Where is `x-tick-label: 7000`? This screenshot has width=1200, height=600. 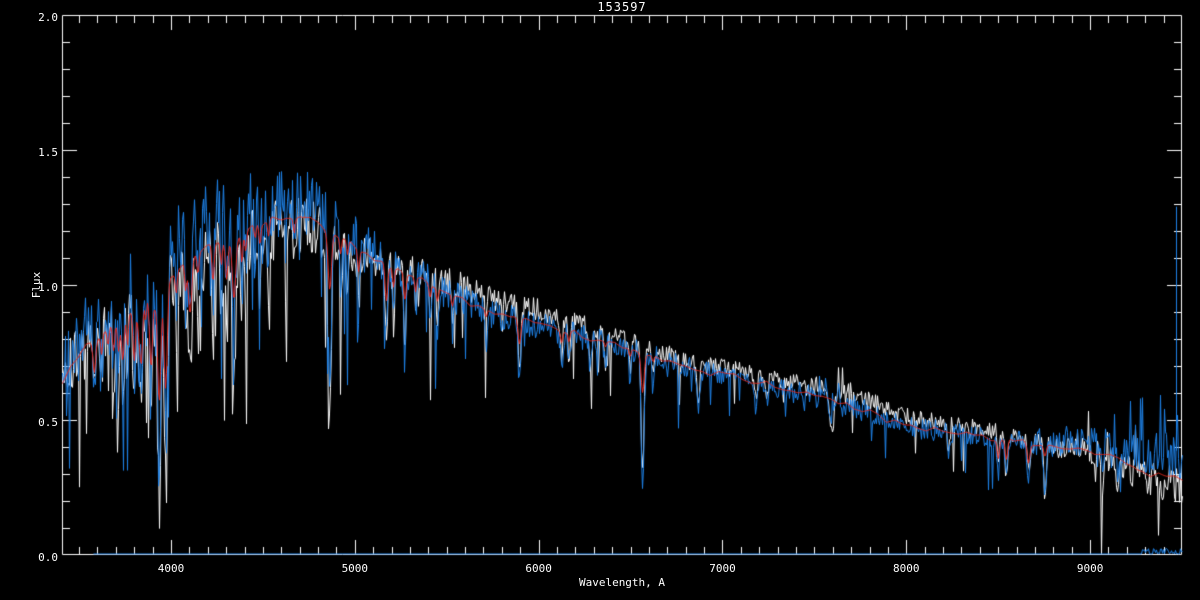
x-tick-label: 7000 is located at coordinates (722, 568).